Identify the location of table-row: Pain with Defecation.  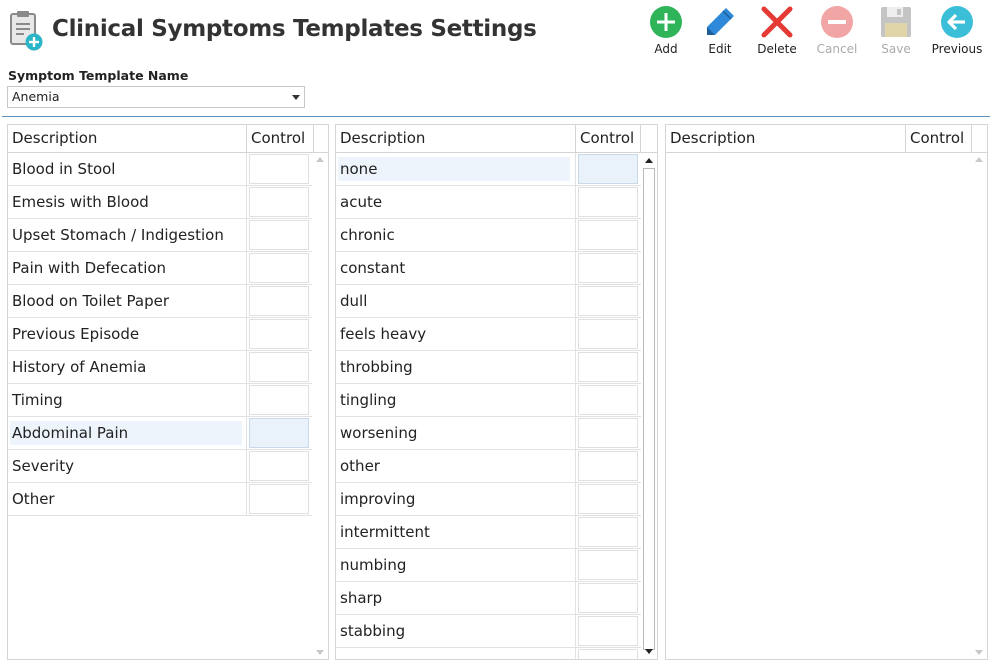
(160, 268).